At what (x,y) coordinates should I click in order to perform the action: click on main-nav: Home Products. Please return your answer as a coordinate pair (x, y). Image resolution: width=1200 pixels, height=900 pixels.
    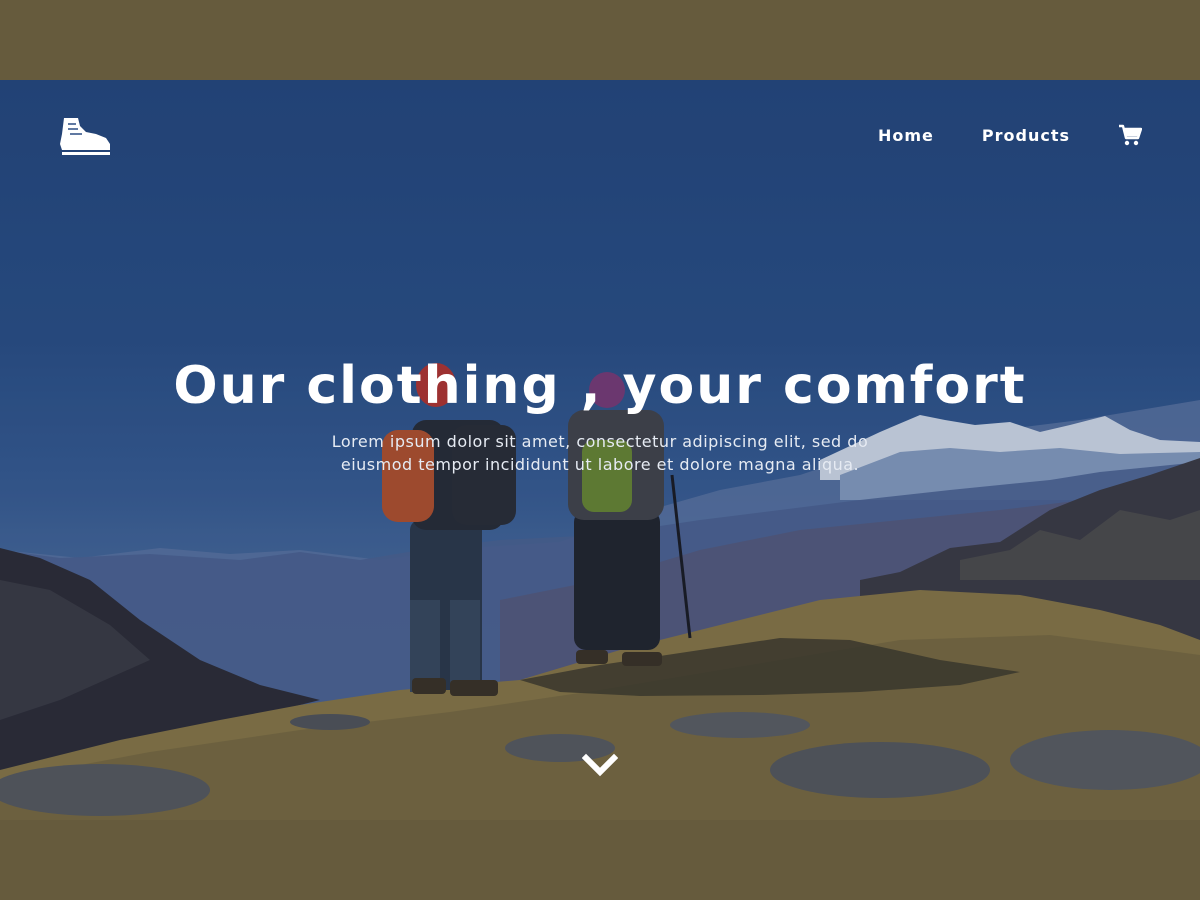
    Looking at the image, I should click on (986, 135).